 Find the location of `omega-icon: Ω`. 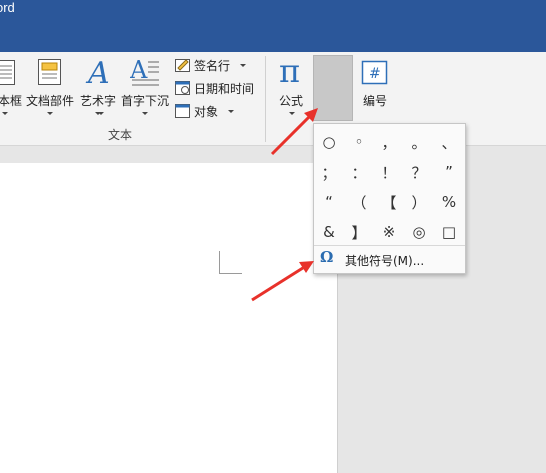

omega-icon: Ω is located at coordinates (327, 257).